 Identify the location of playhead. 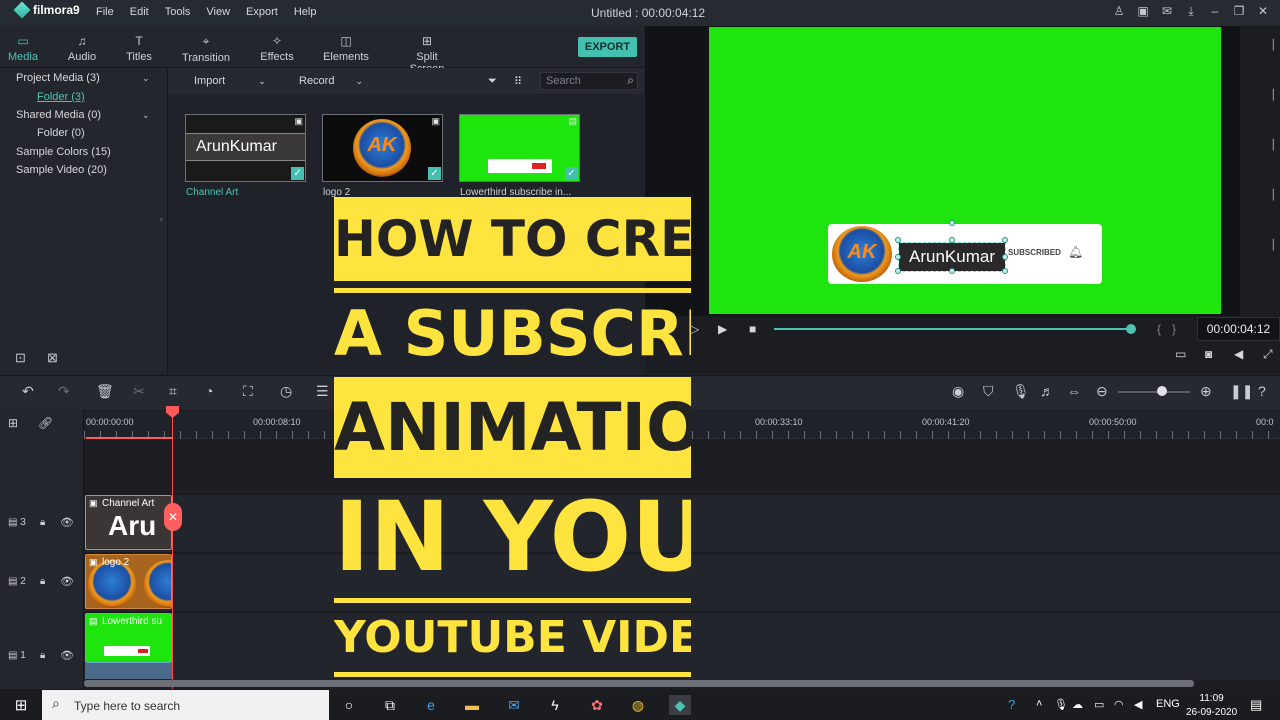
(172, 550).